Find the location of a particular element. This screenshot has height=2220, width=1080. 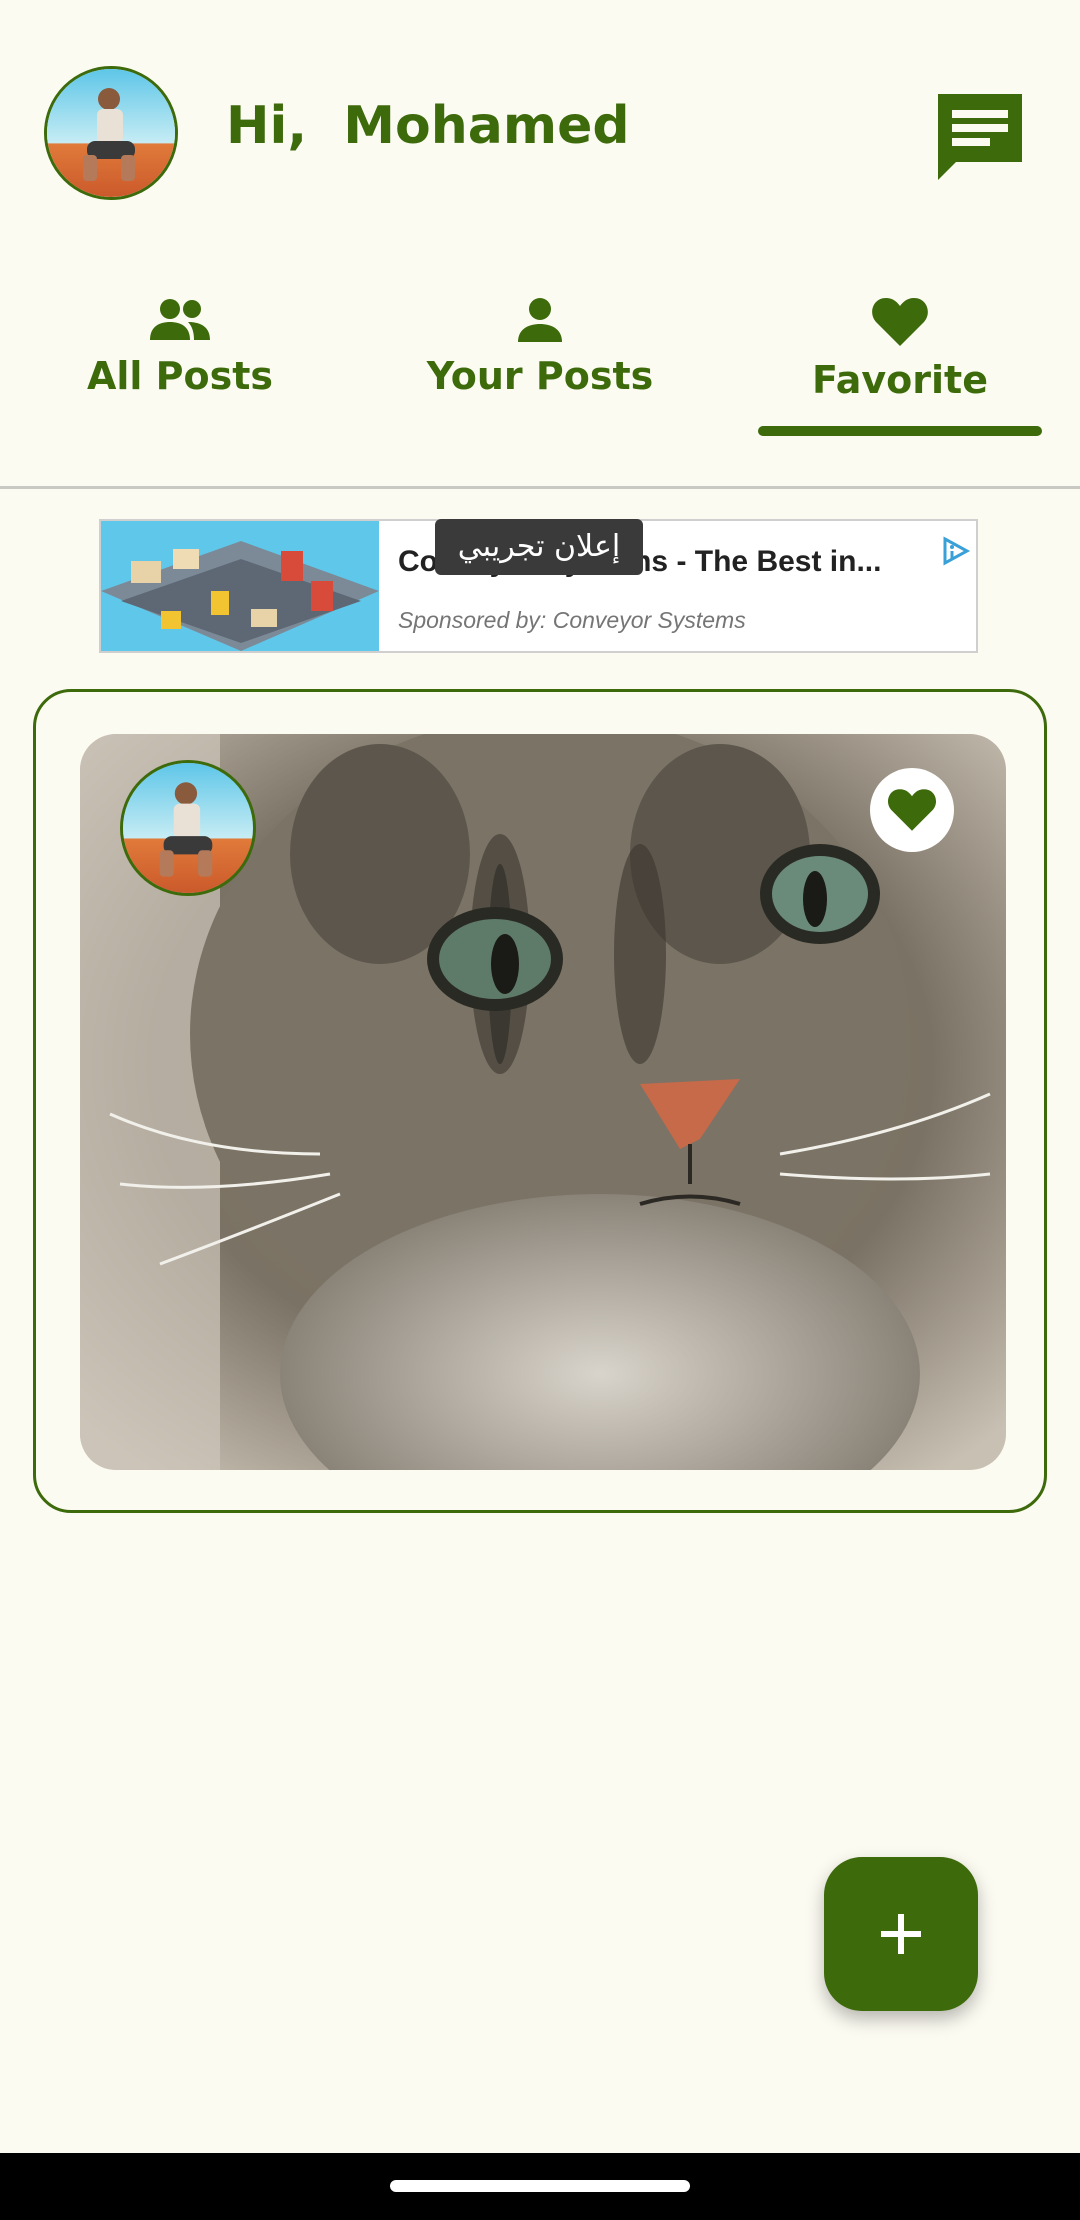

chat-message-icon is located at coordinates (980, 136).